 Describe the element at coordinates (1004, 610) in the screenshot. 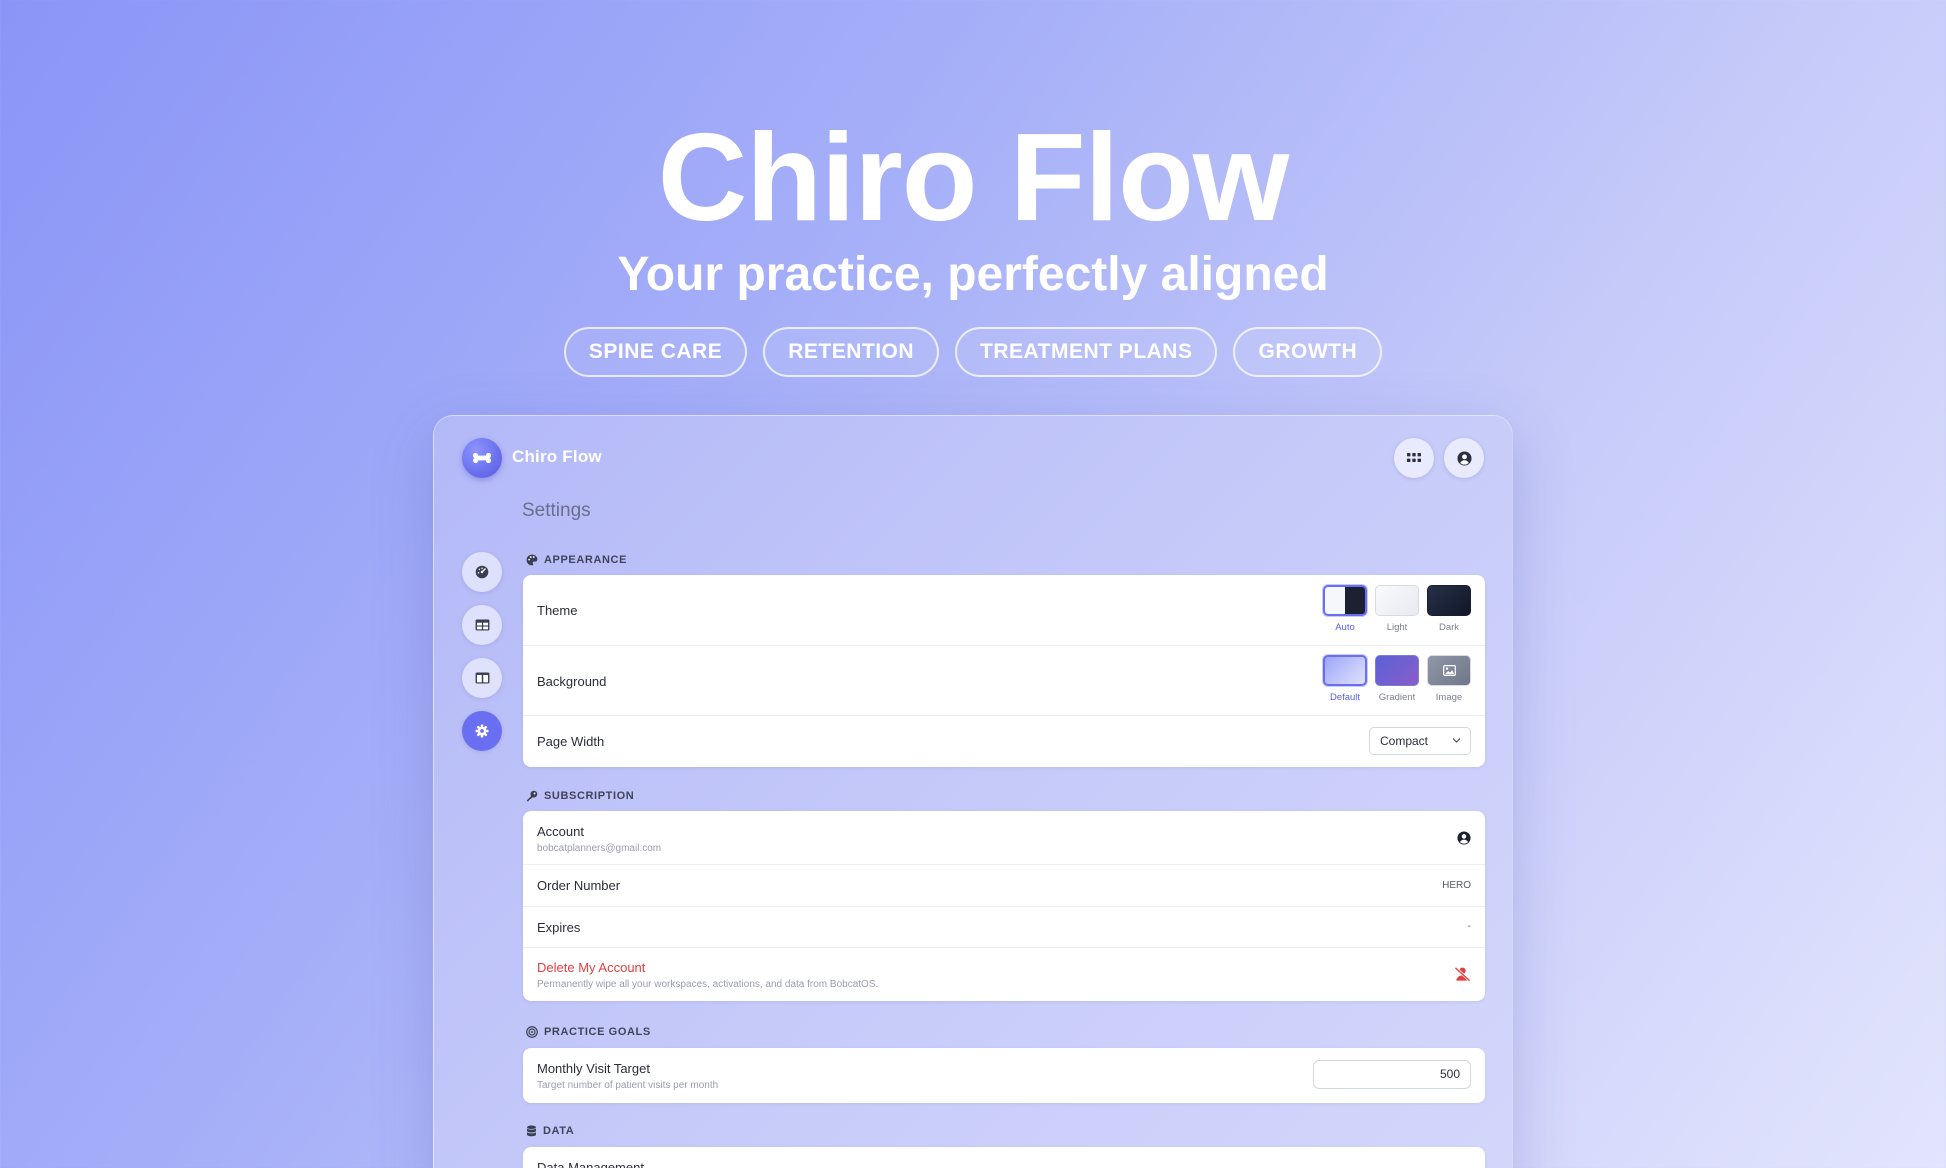

I see `theme-row: Theme Auto Light Dark` at that location.